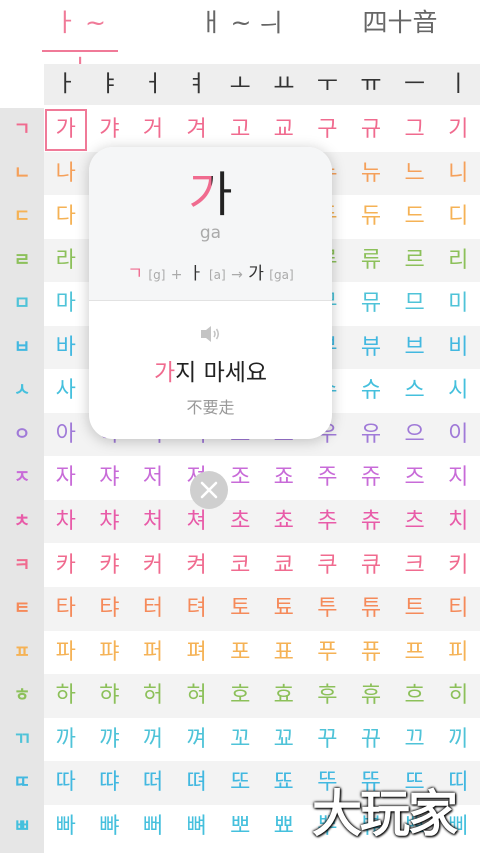 This screenshot has height=853, width=480. I want to click on syllable-cell: 다, so click(66, 217).